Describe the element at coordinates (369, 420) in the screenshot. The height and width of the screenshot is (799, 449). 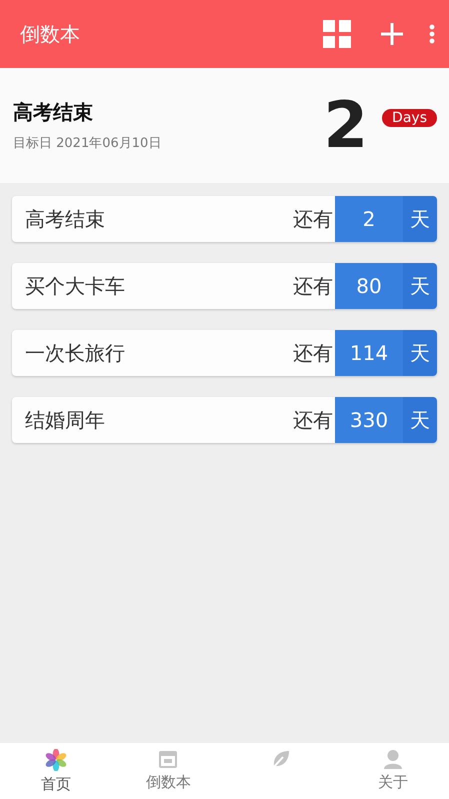
I see `days-remaining: 330` at that location.